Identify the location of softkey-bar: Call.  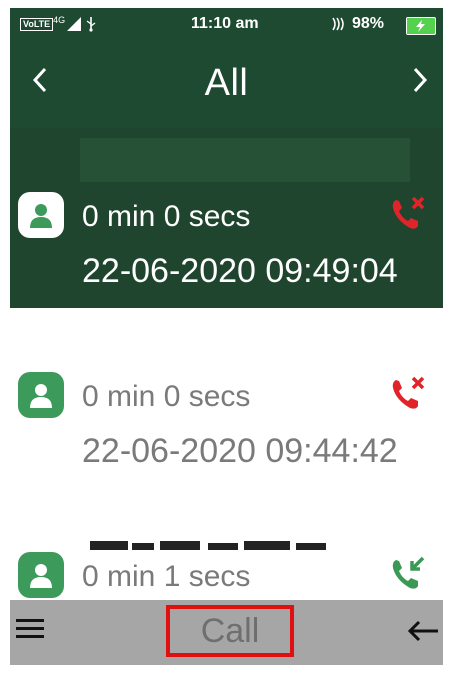
(226, 632).